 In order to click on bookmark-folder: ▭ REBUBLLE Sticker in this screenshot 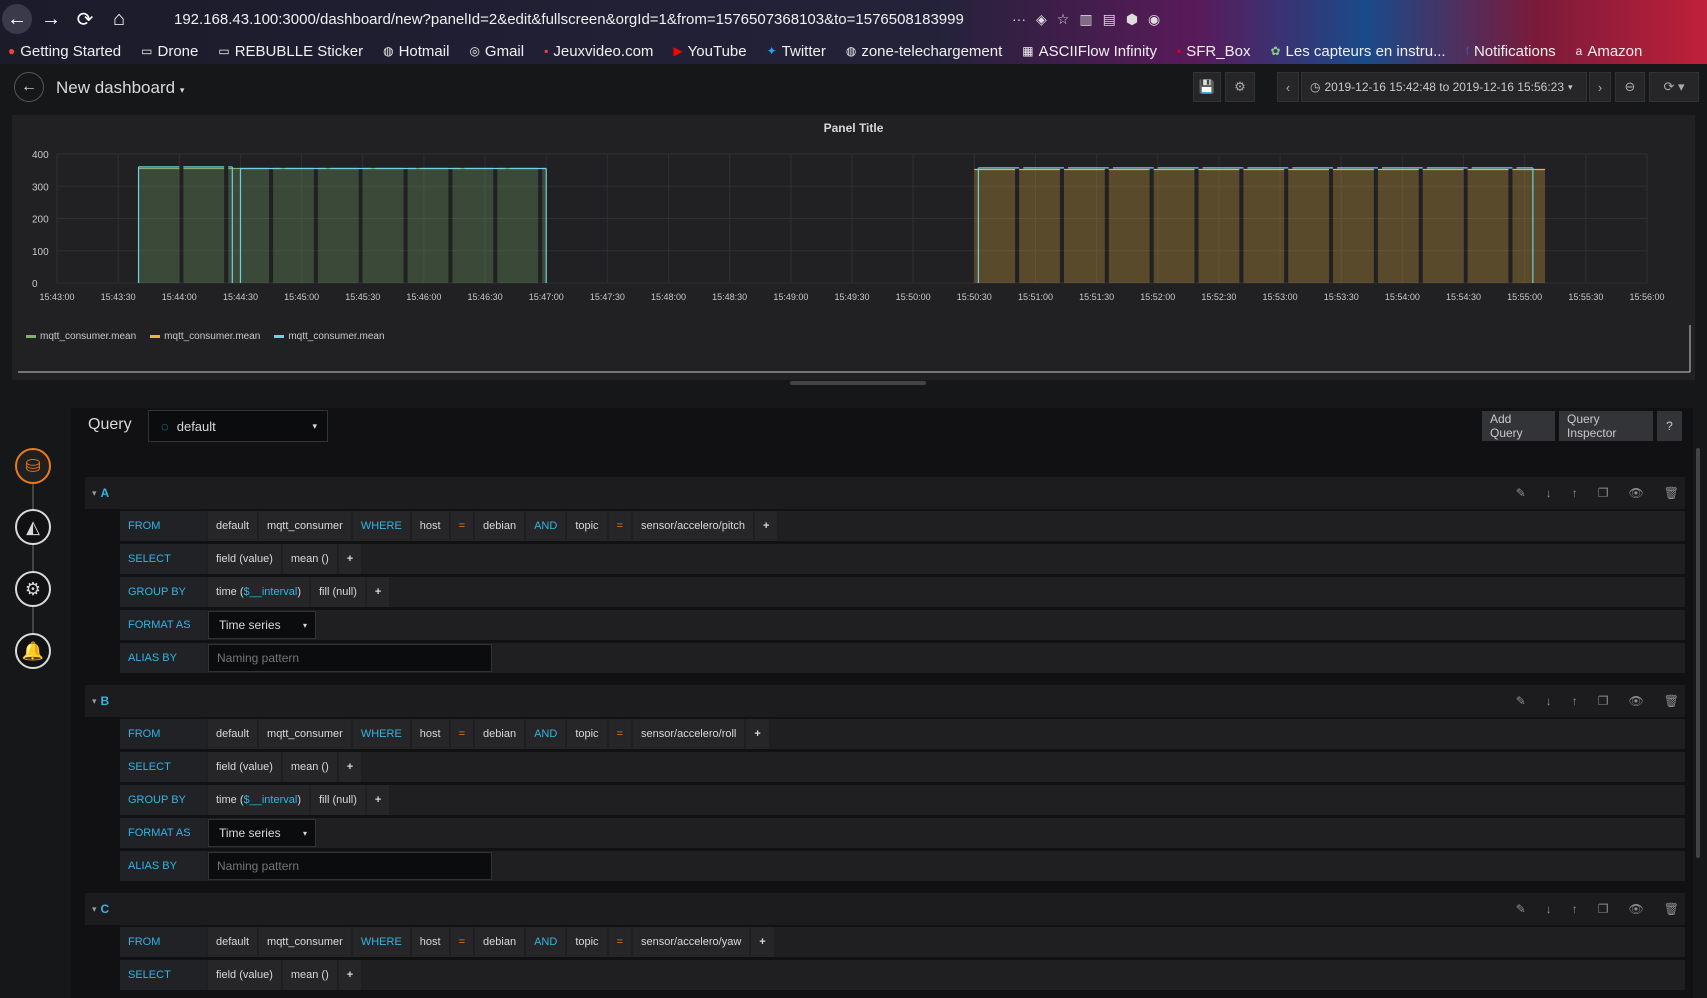, I will do `click(290, 51)`.